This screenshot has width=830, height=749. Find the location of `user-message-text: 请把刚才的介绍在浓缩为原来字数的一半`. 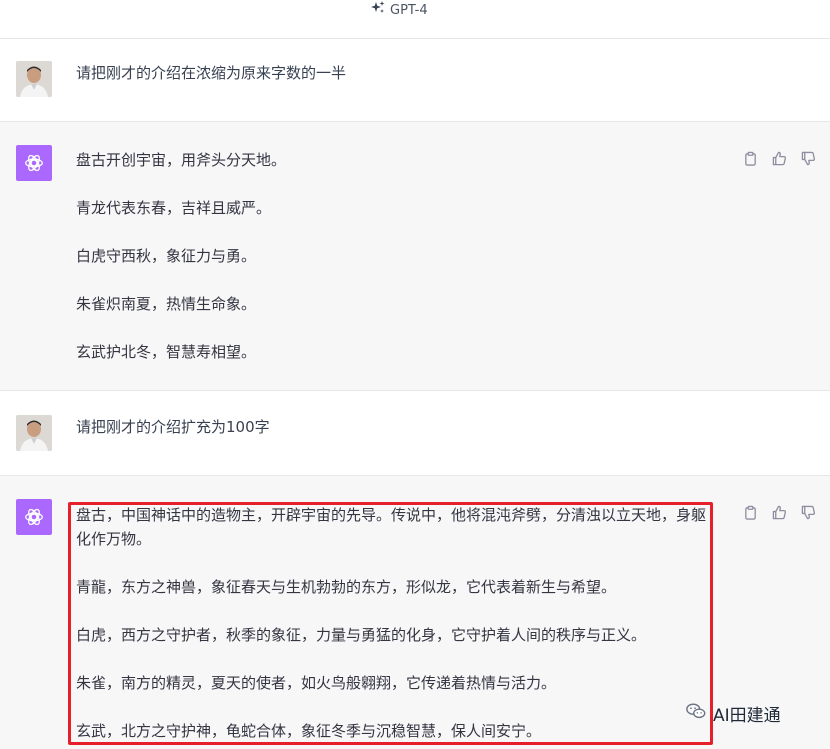

user-message-text: 请把刚才的介绍在浓缩为原来字数的一半 is located at coordinates (211, 73).